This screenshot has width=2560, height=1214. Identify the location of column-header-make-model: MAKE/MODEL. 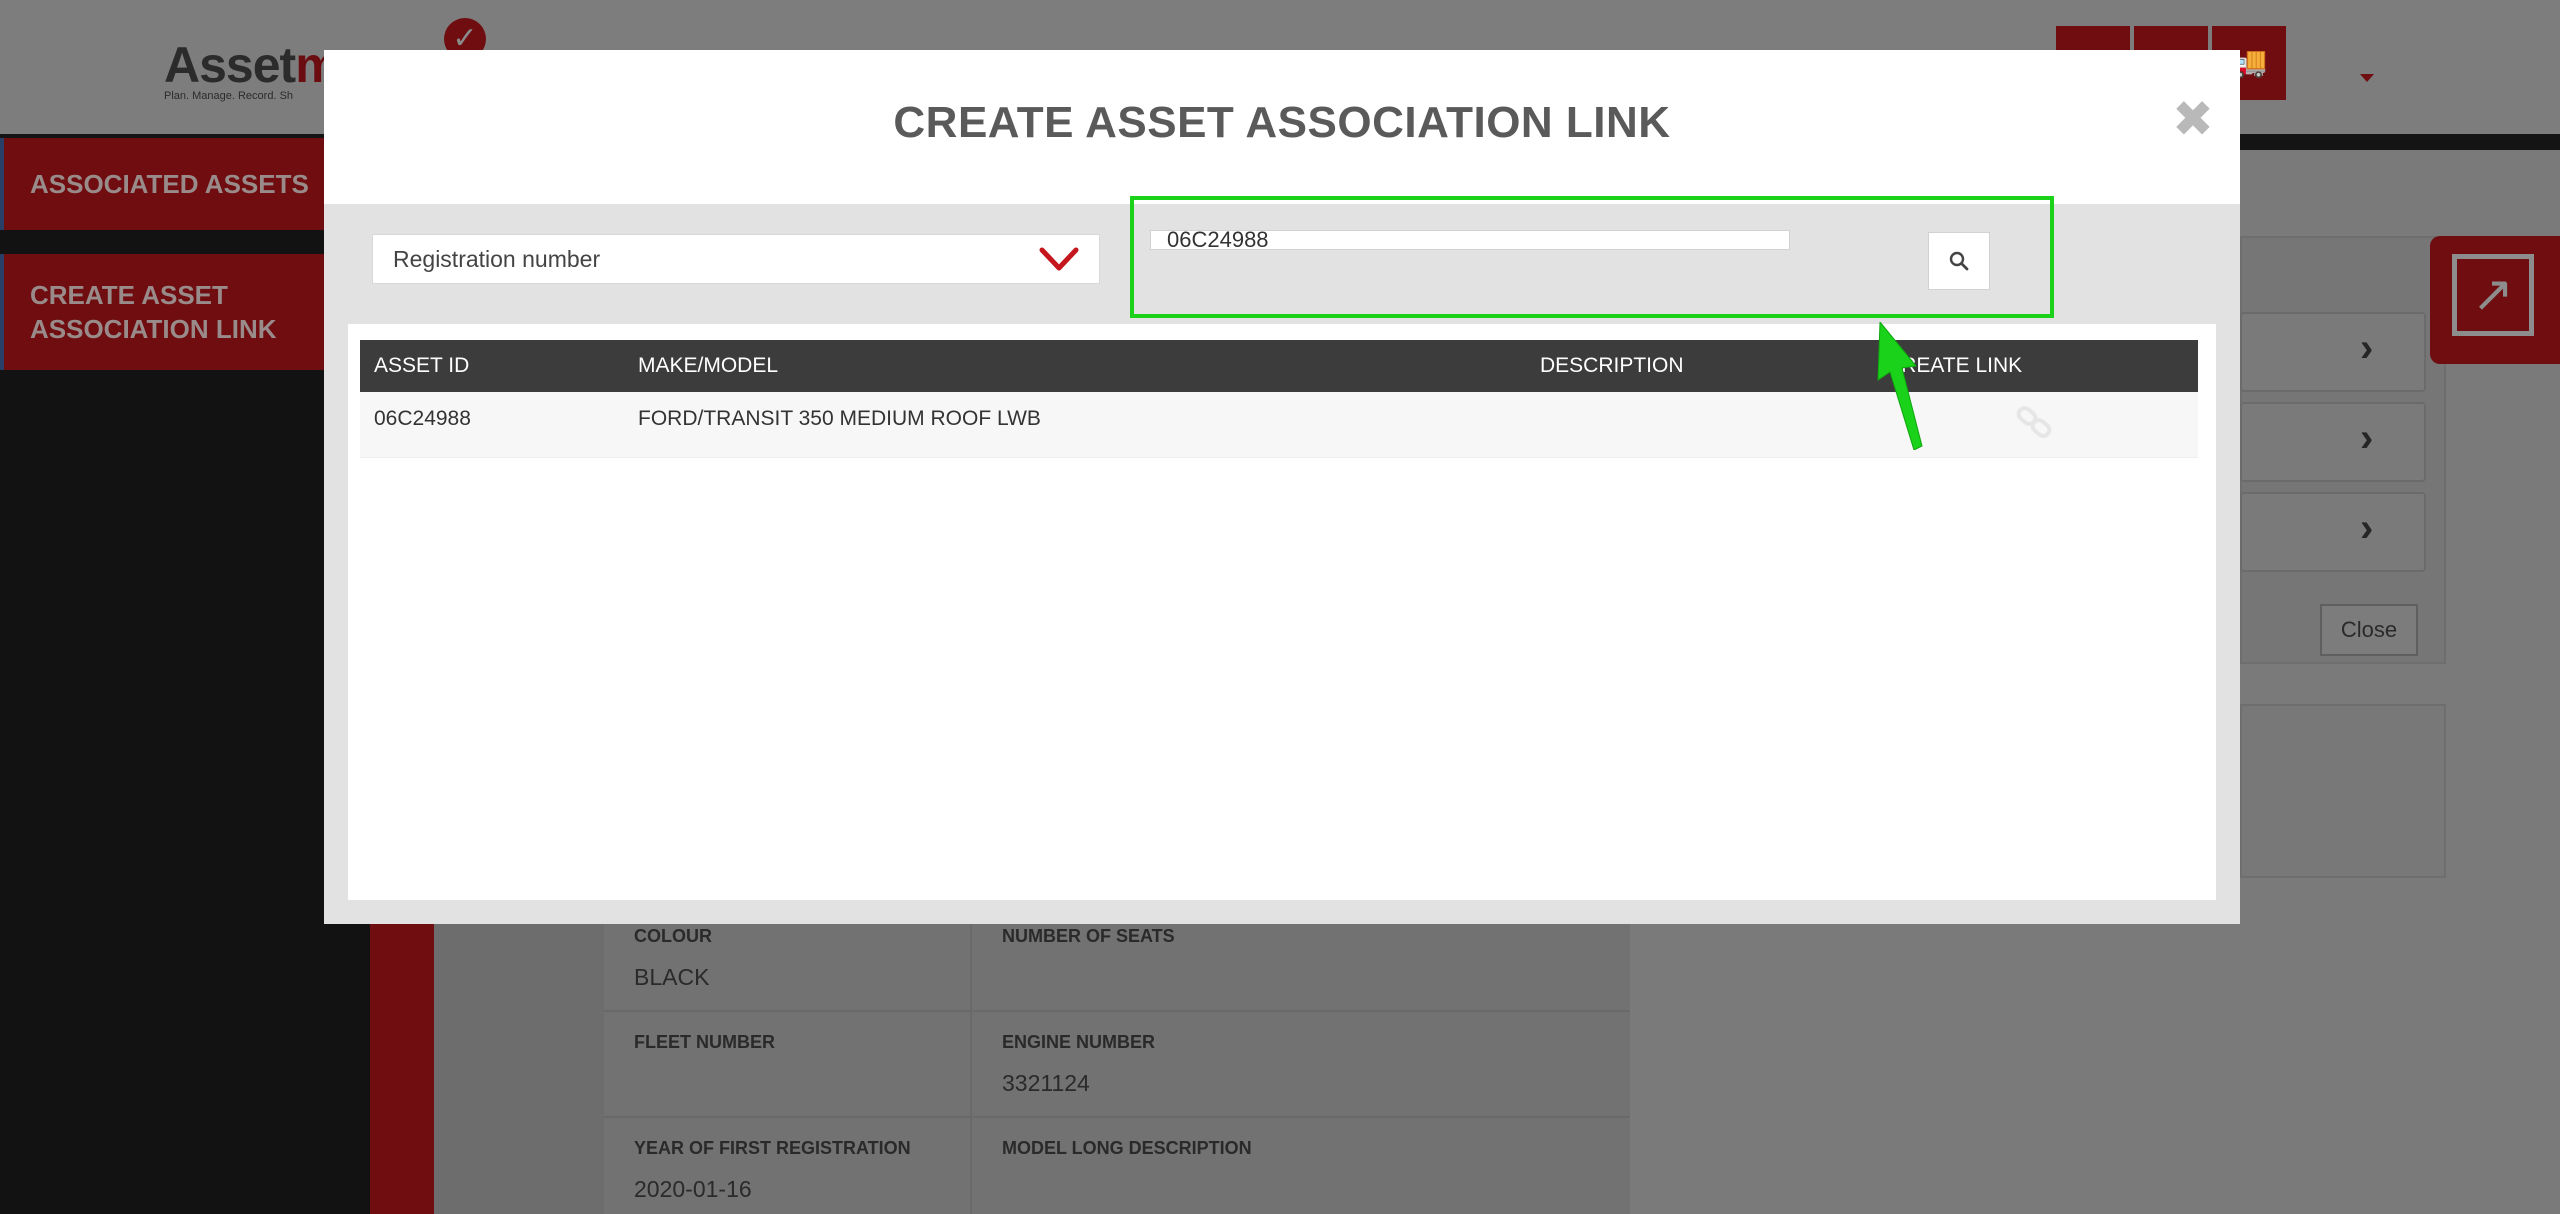
(708, 365).